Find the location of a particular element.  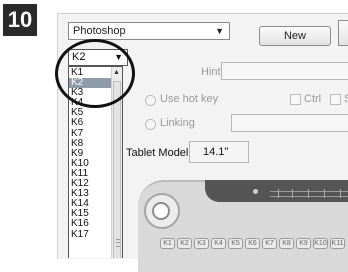

tablet-key-button: K6 is located at coordinates (252, 243).